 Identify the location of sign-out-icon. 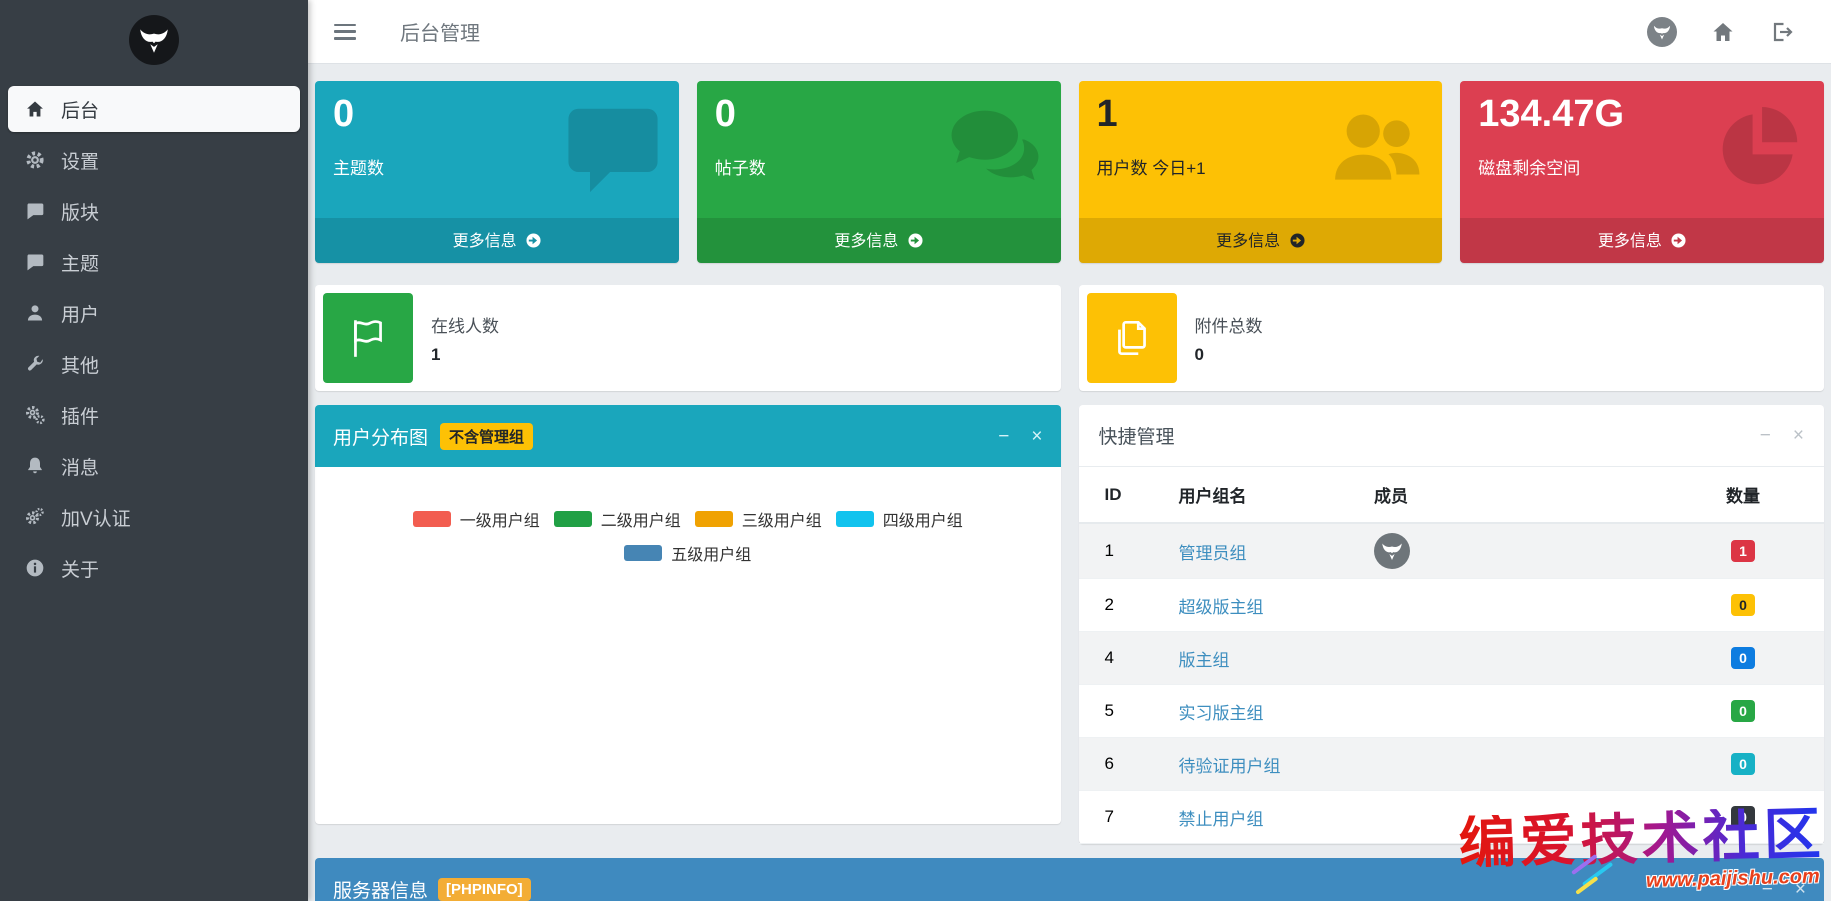
(1781, 32).